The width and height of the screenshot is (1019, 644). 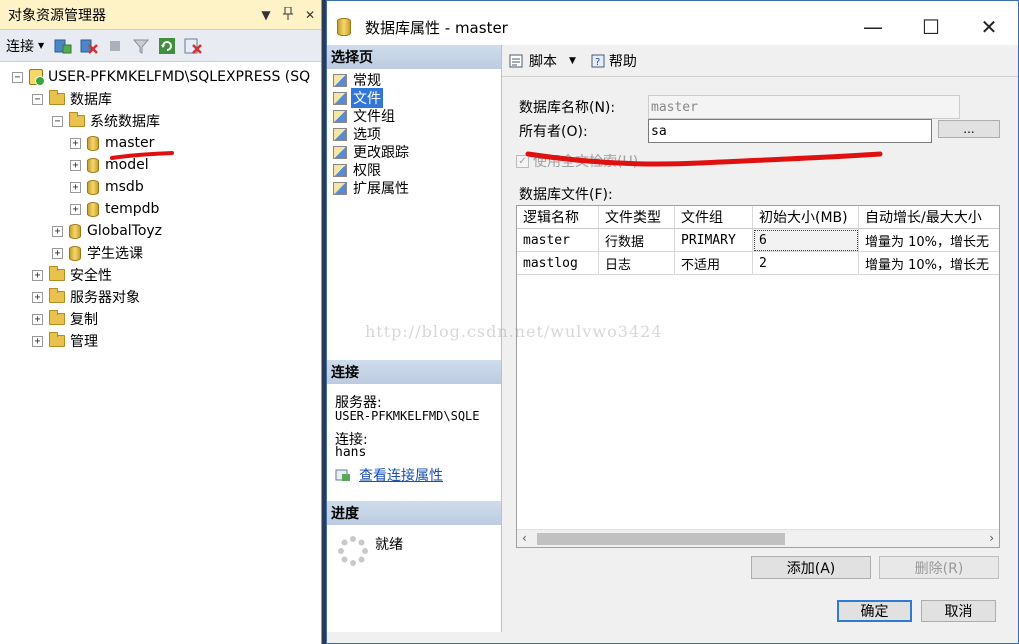 I want to click on properties-icon, so click(x=342, y=475).